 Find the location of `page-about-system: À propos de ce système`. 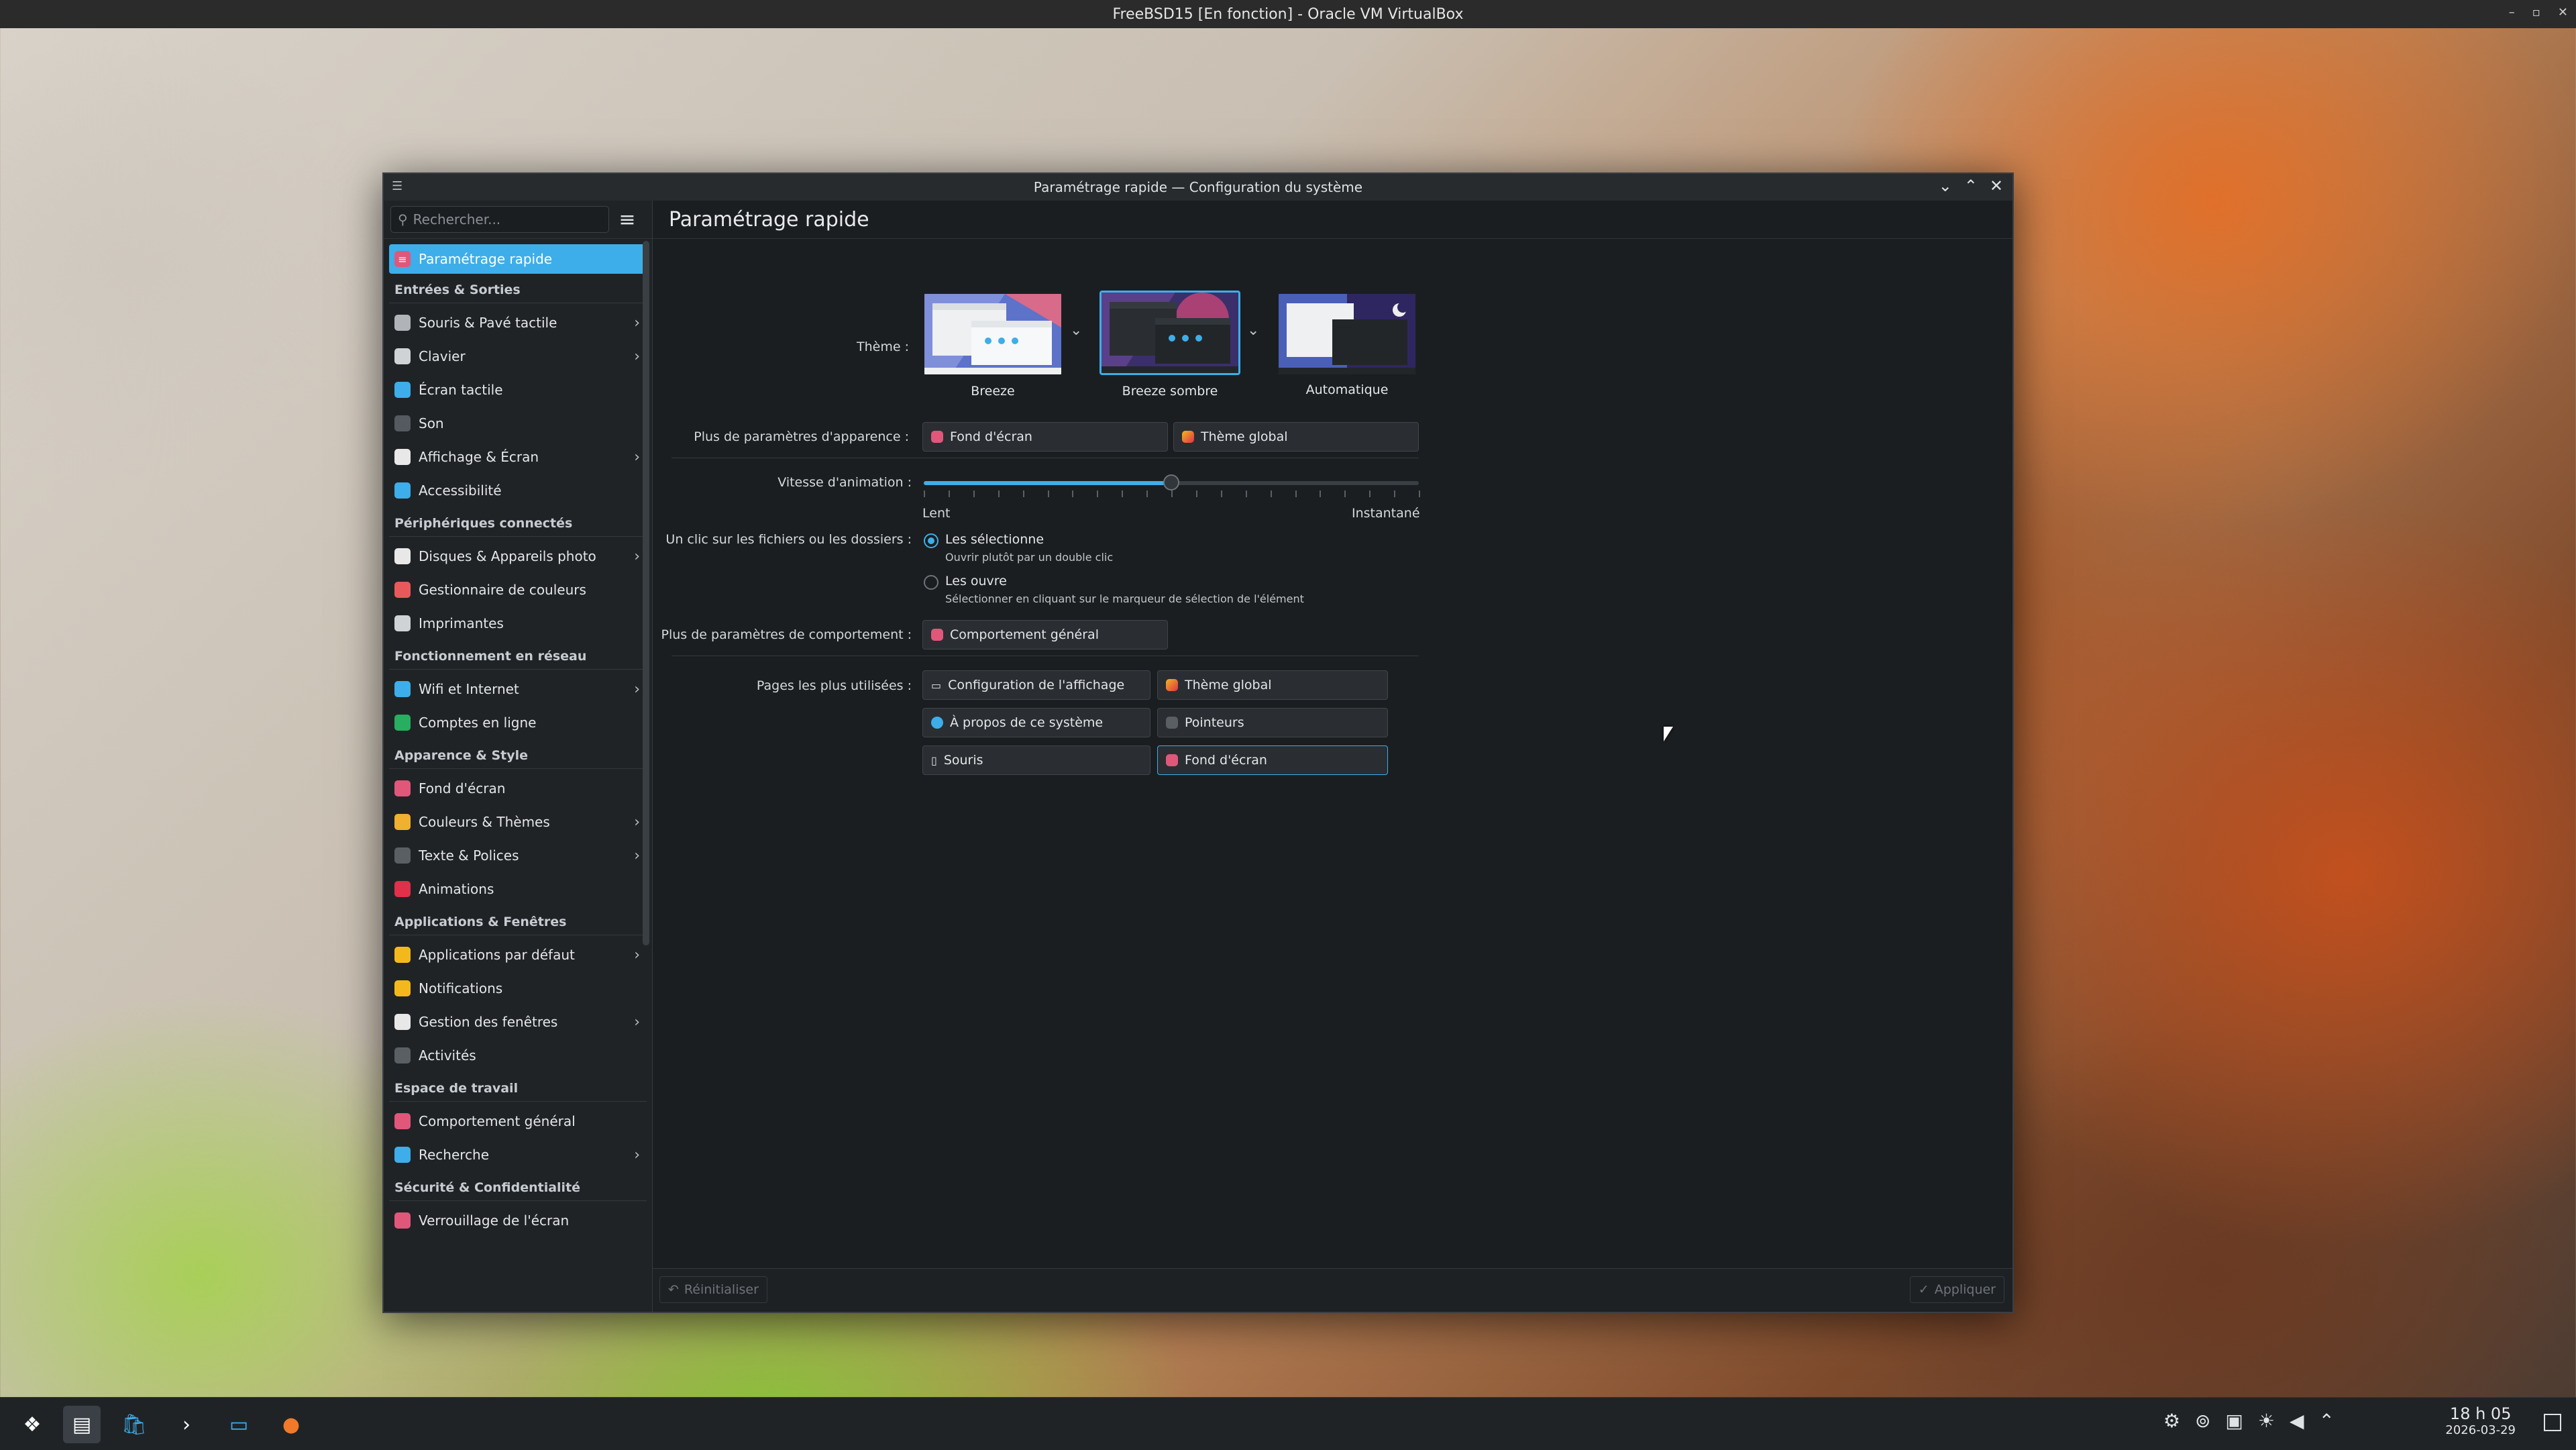

page-about-system: À propos de ce système is located at coordinates (1036, 722).